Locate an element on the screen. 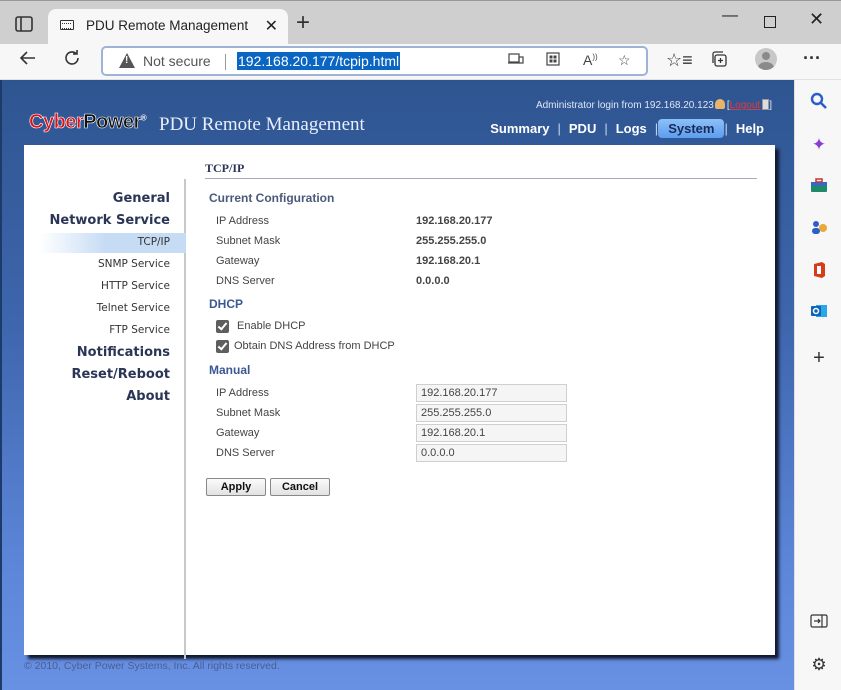  device-icon is located at coordinates (516, 60).